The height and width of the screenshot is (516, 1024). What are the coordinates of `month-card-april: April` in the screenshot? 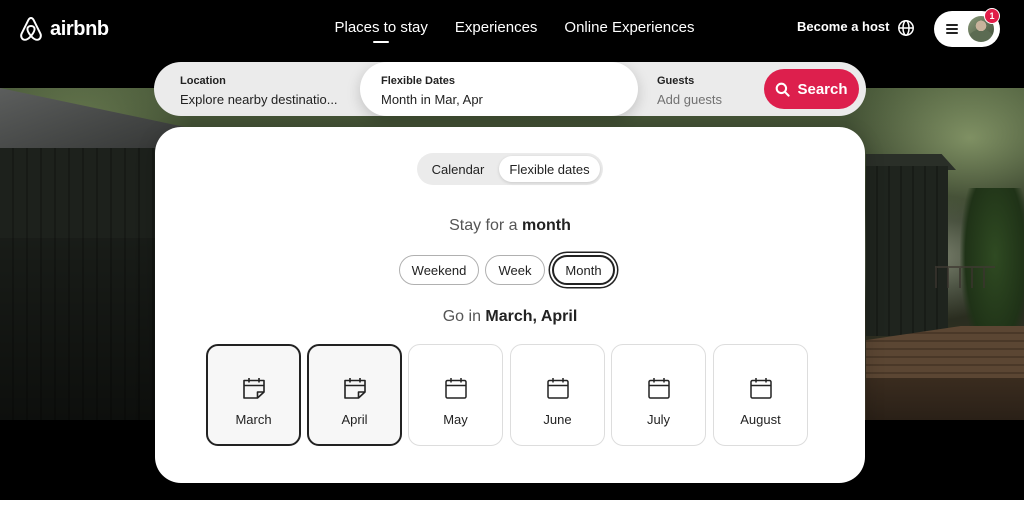 It's located at (354, 395).